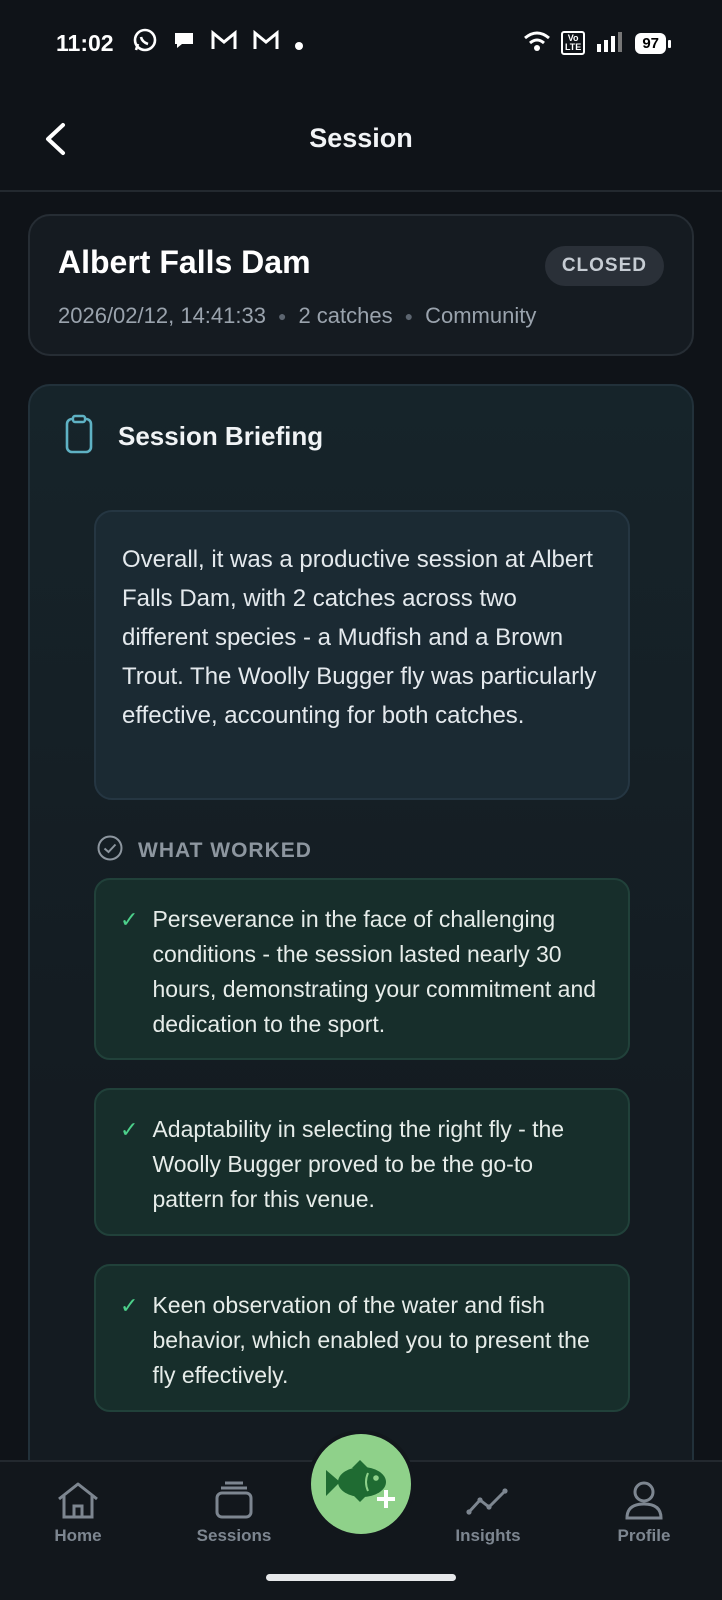 This screenshot has height=1600, width=722. I want to click on clipboard-icon, so click(79, 436).